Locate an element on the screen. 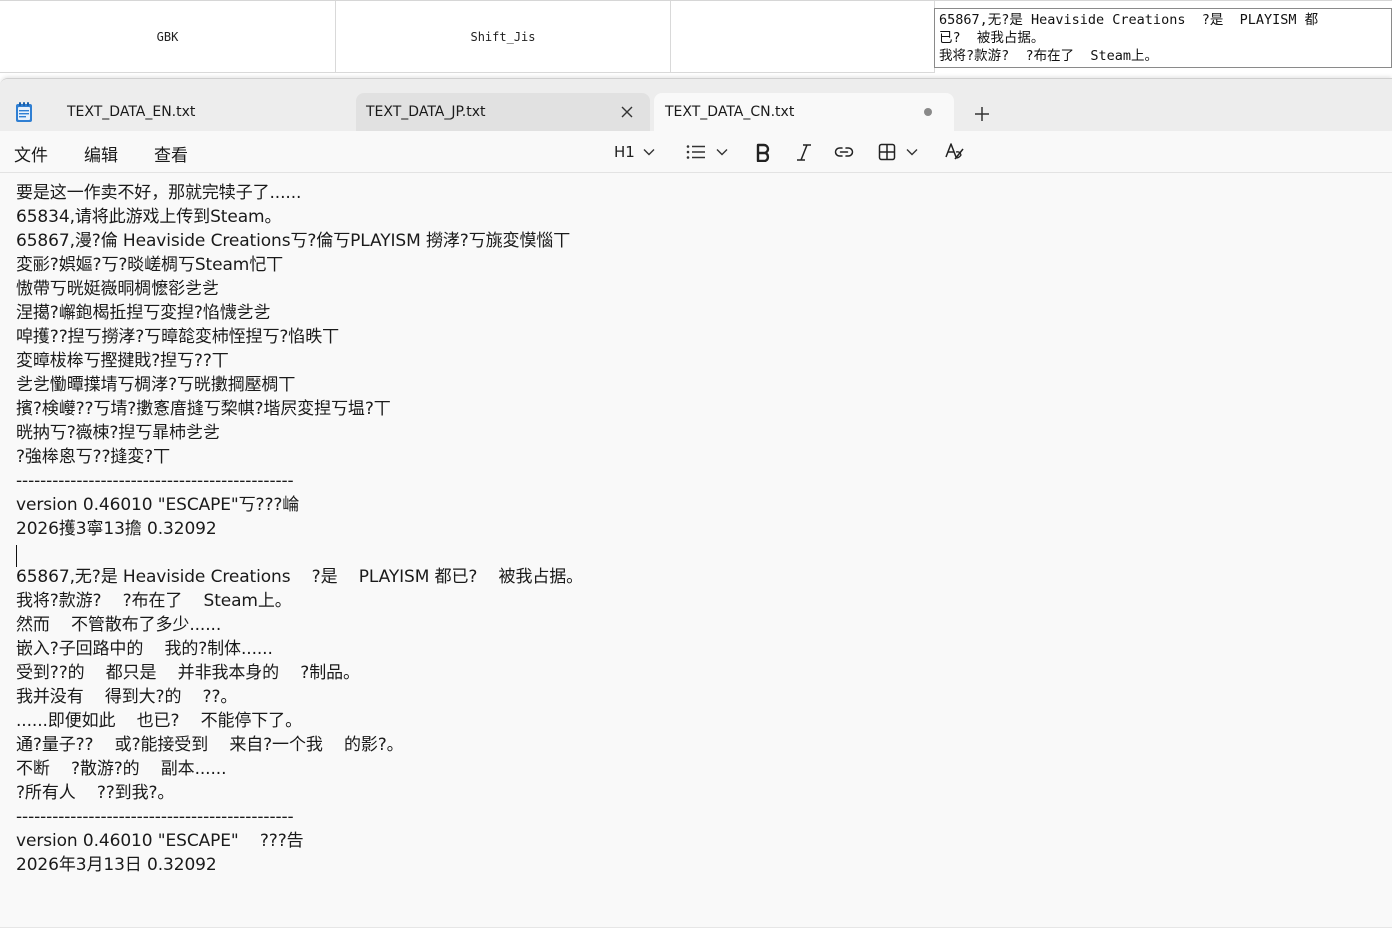 The width and height of the screenshot is (1392, 928). heading-label: H1 is located at coordinates (624, 152).